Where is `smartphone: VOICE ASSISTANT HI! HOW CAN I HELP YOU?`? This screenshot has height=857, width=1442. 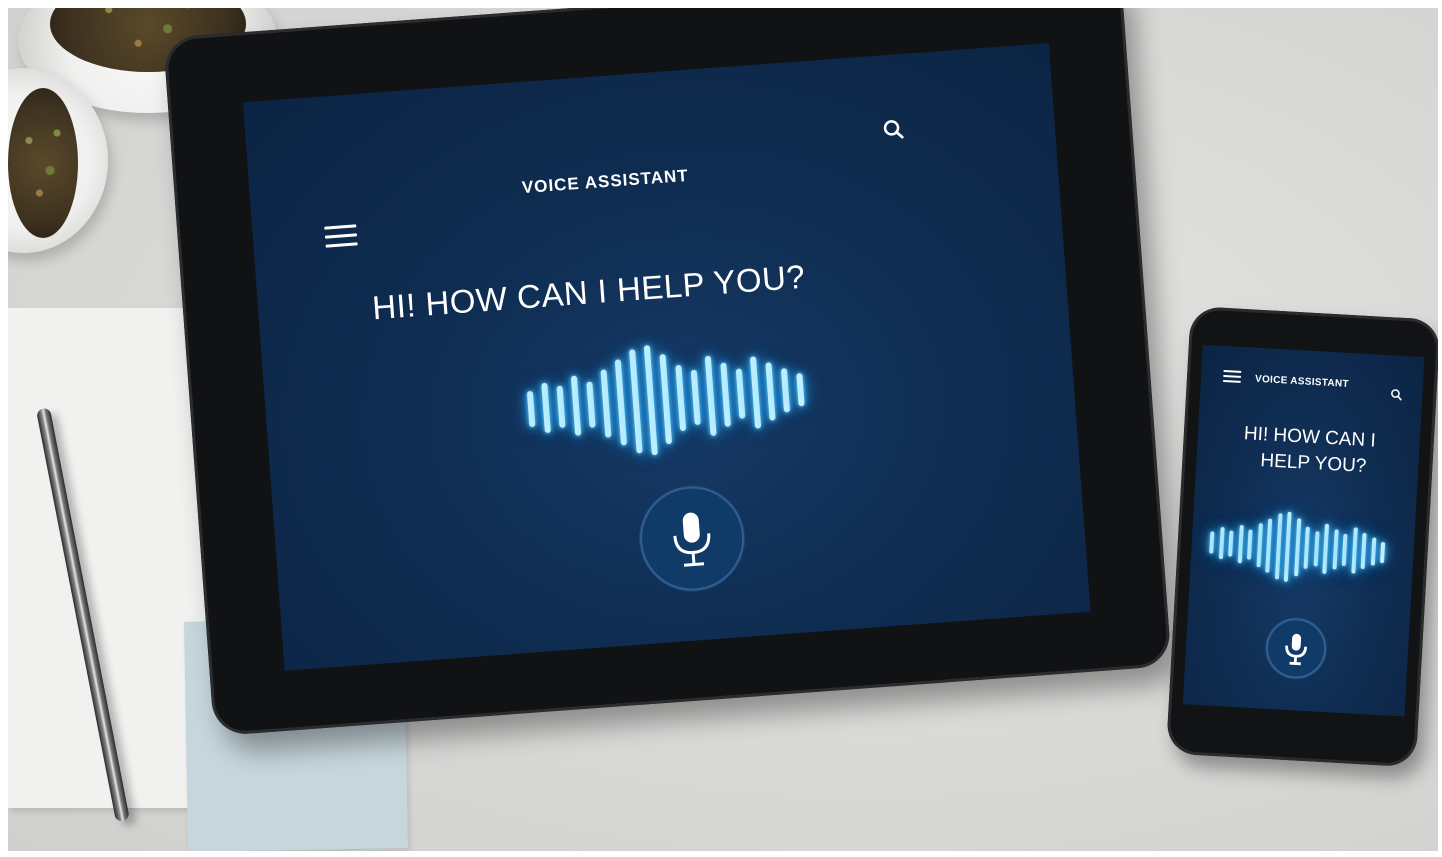 smartphone: VOICE ASSISTANT HI! HOW CAN I HELP YOU? is located at coordinates (1301, 537).